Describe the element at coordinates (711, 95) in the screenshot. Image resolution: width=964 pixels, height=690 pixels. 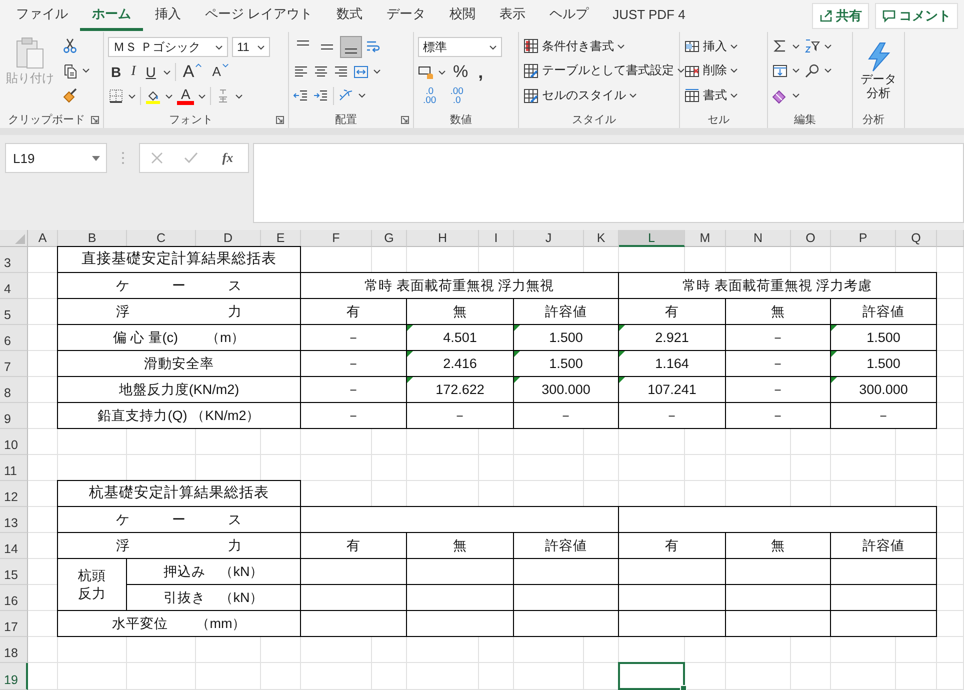
I see `cells-button: 書式` at that location.